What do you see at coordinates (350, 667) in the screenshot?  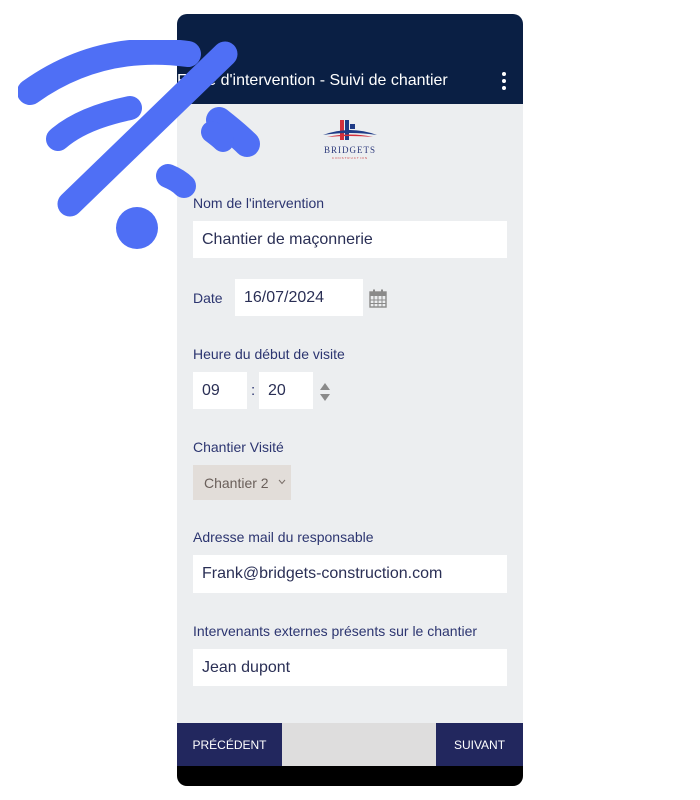 I see `external-staff-input: Jean dupont` at bounding box center [350, 667].